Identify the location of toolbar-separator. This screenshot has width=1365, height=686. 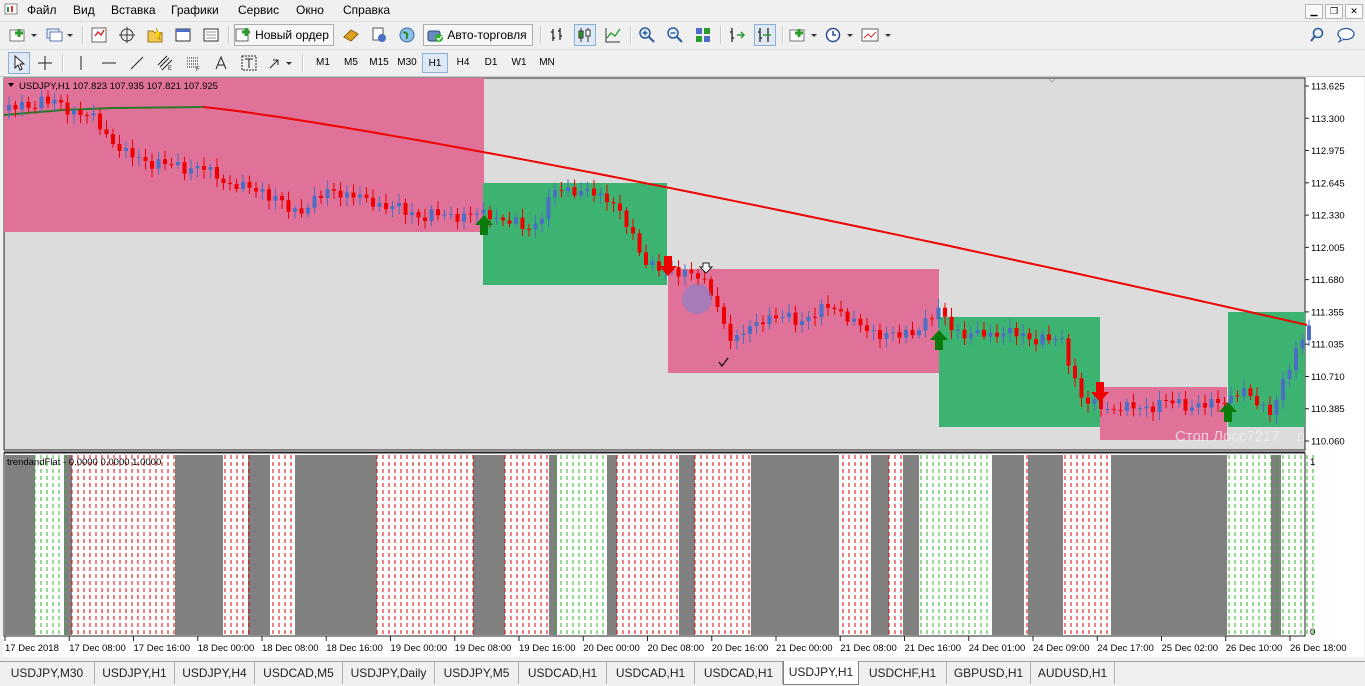
(63, 63).